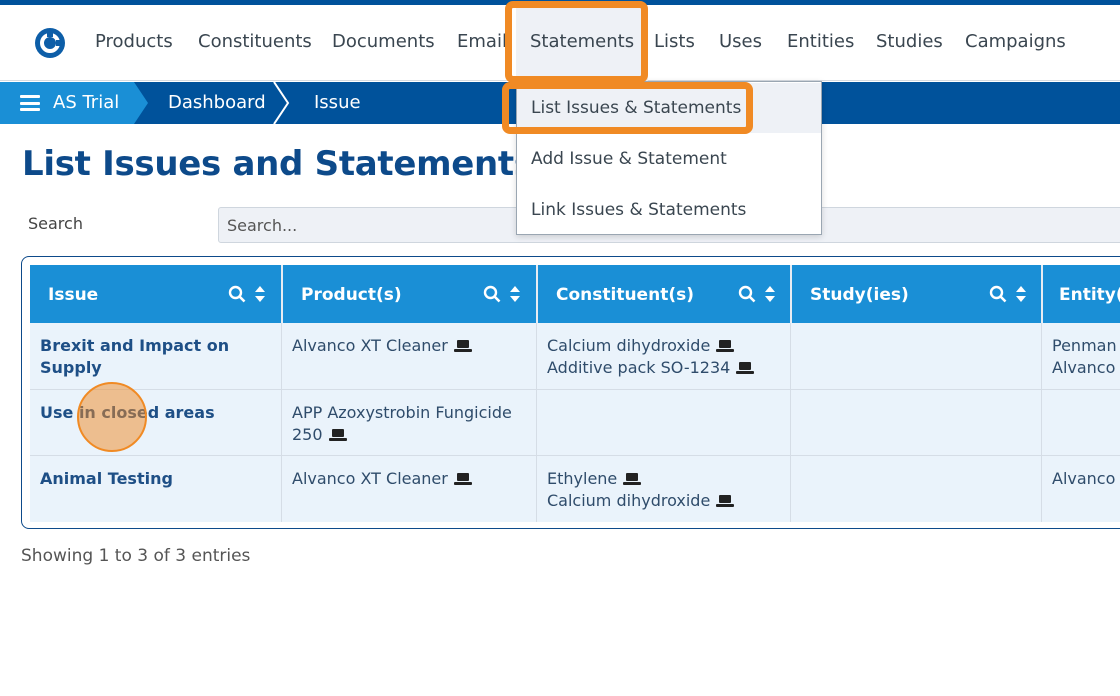 The image size is (1120, 696). I want to click on nav-email: Email, so click(482, 43).